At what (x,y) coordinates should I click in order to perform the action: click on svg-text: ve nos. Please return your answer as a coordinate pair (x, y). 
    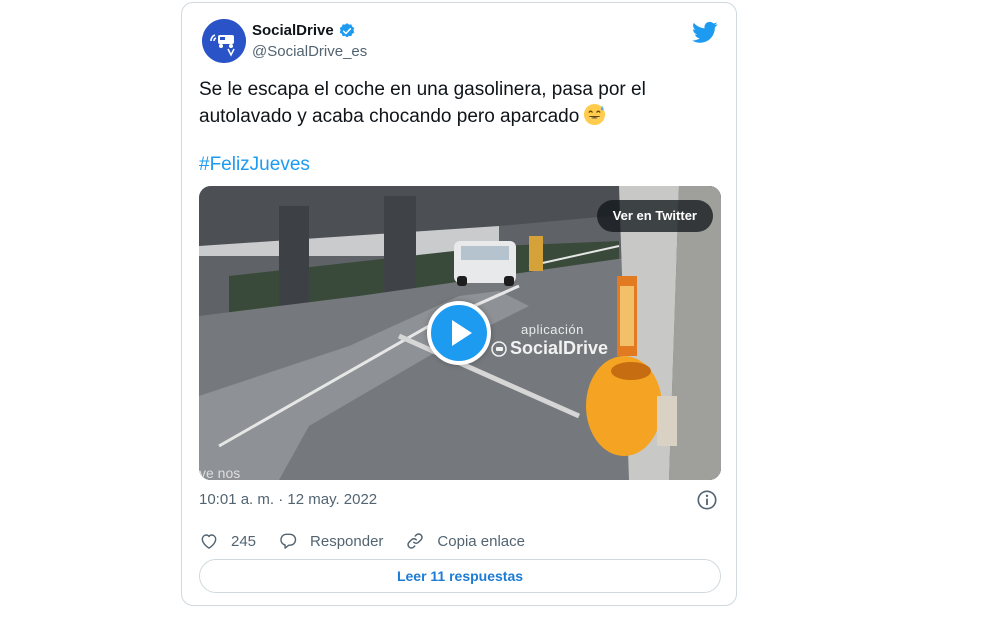
    Looking at the image, I should click on (219, 472).